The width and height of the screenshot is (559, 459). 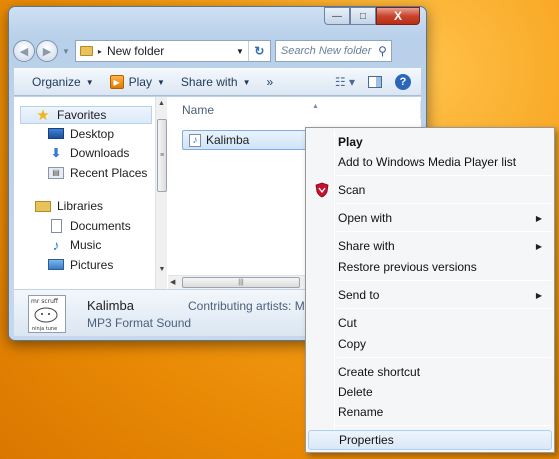 What do you see at coordinates (240, 51) in the screenshot?
I see `address-dropdown-icon: ▼` at bounding box center [240, 51].